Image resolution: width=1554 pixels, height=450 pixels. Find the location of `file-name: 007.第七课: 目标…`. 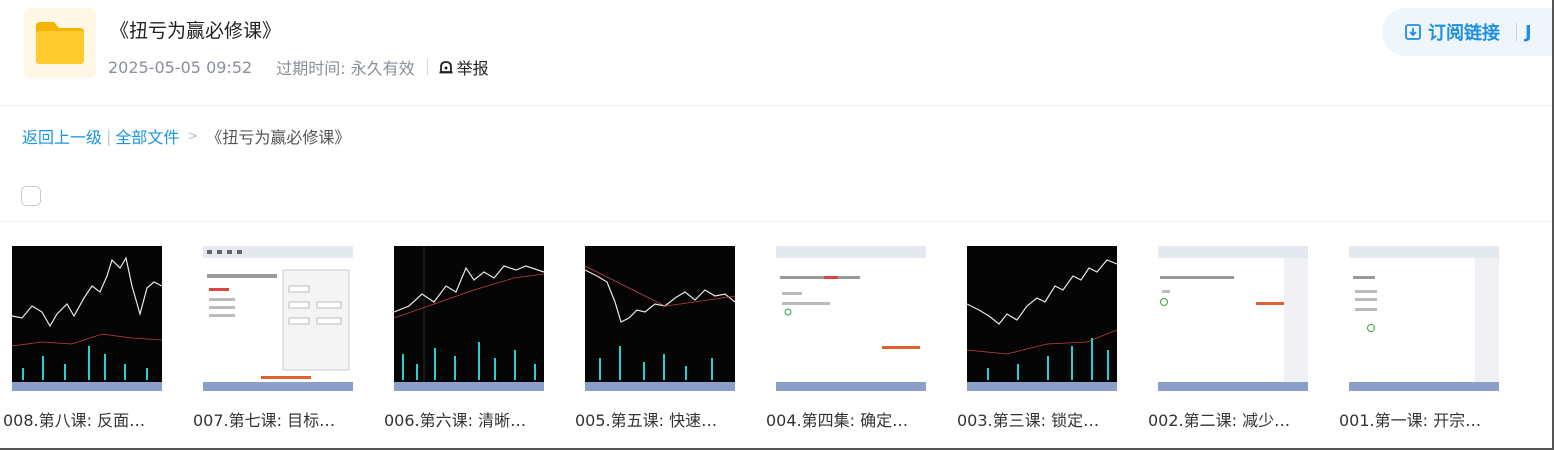

file-name: 007.第七课: 目标… is located at coordinates (264, 420).